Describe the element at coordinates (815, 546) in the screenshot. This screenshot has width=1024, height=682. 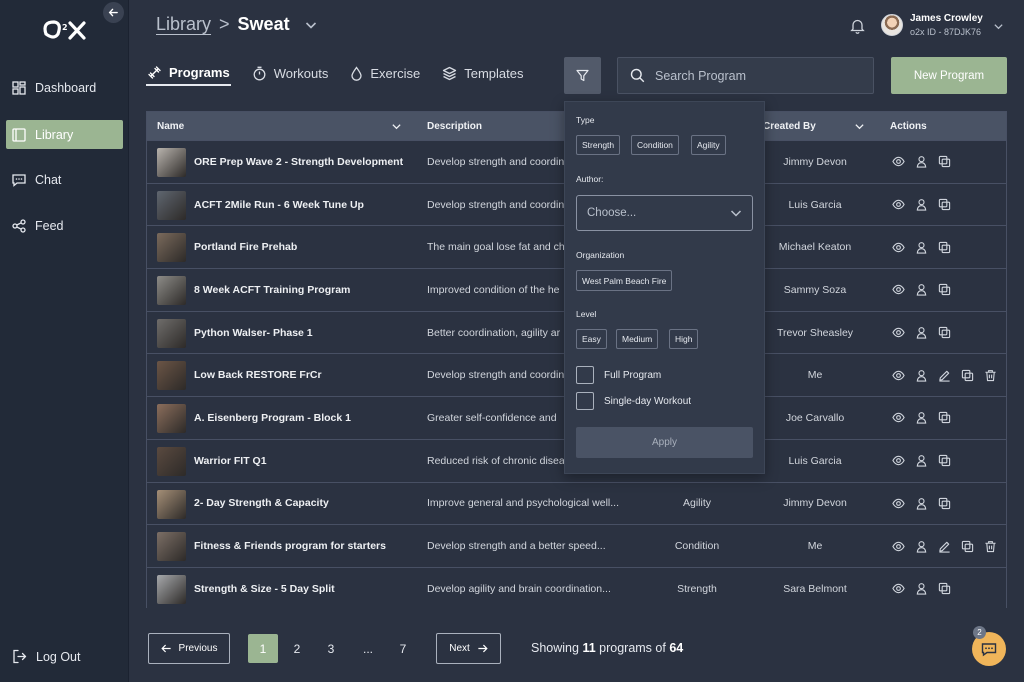
I see `program-created-by: Me` at that location.